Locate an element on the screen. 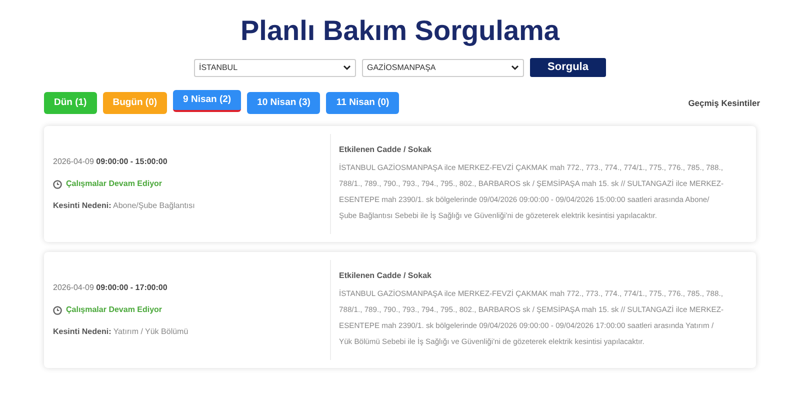 Image resolution: width=800 pixels, height=406 pixels. date-tab: 11 Nisan (0) is located at coordinates (363, 103).